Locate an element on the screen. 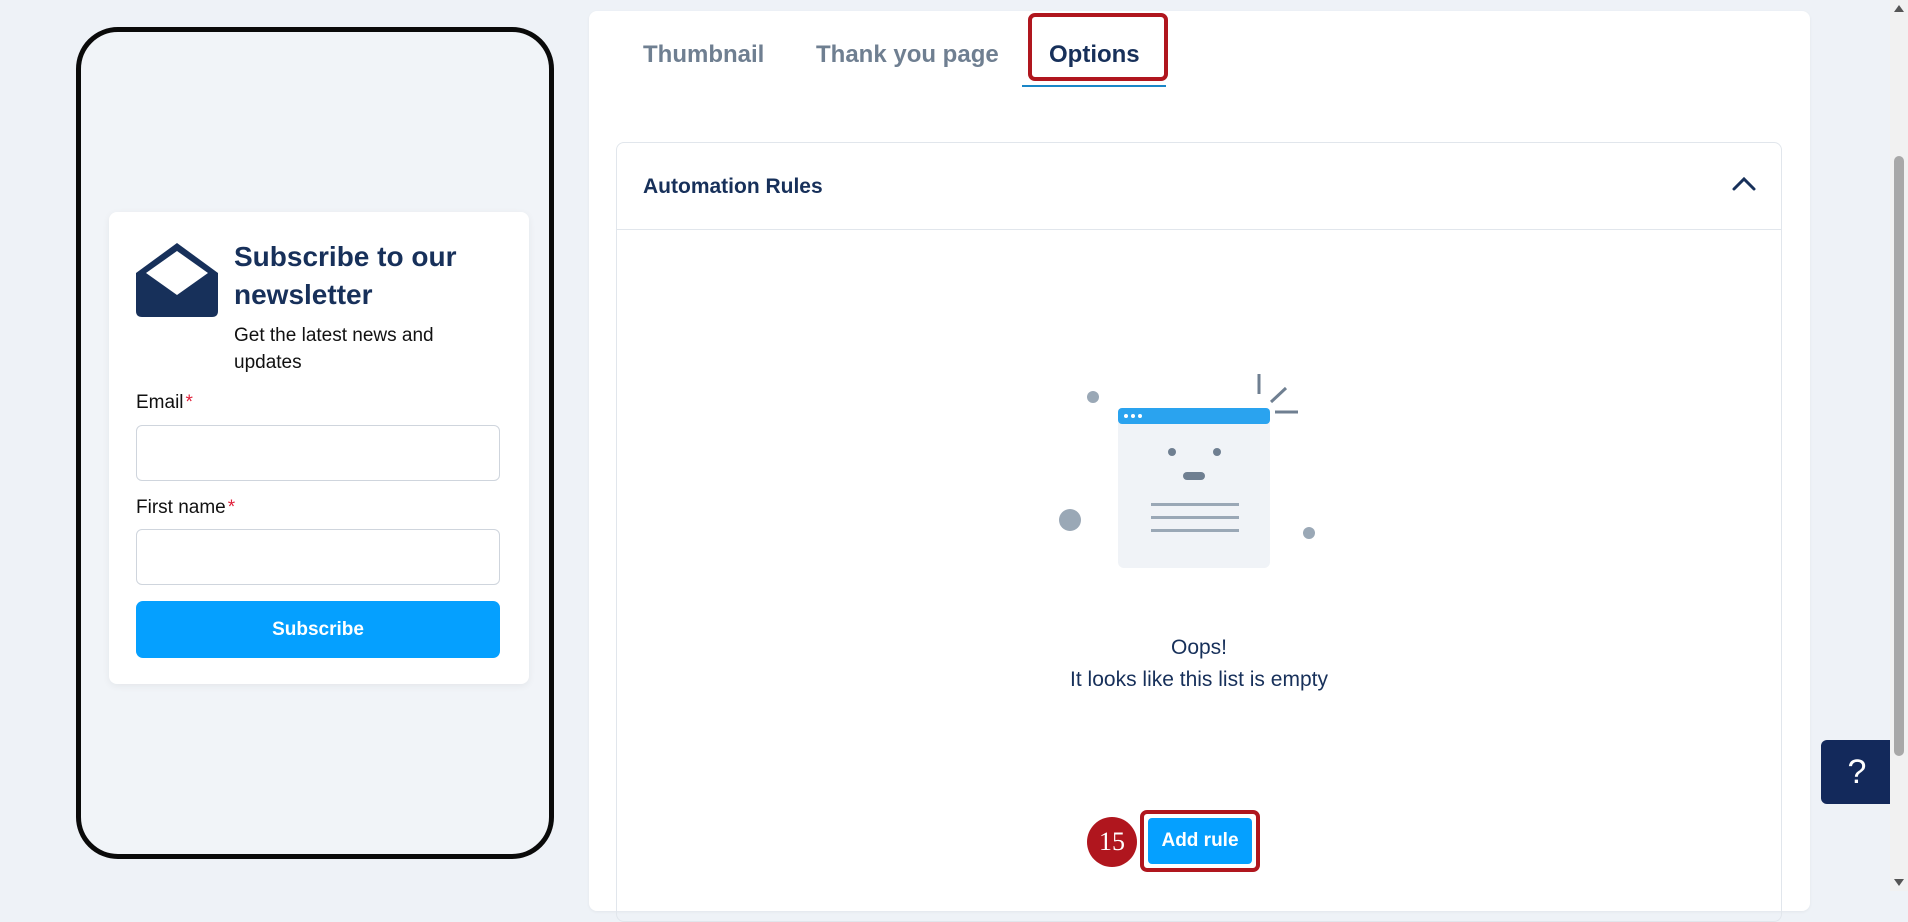  page-scrollbar is located at coordinates (1899, 445).